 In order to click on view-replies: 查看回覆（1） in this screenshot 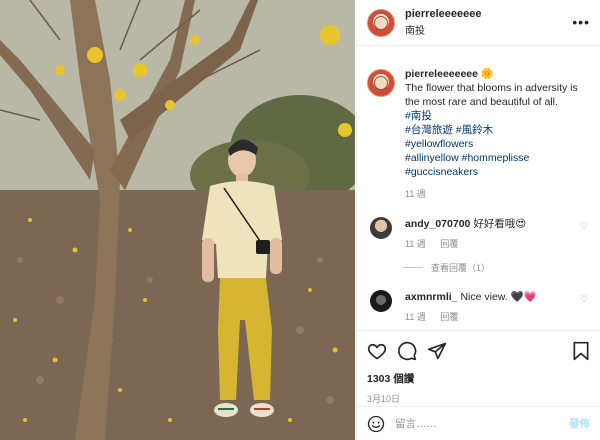, I will do `click(496, 267)`.